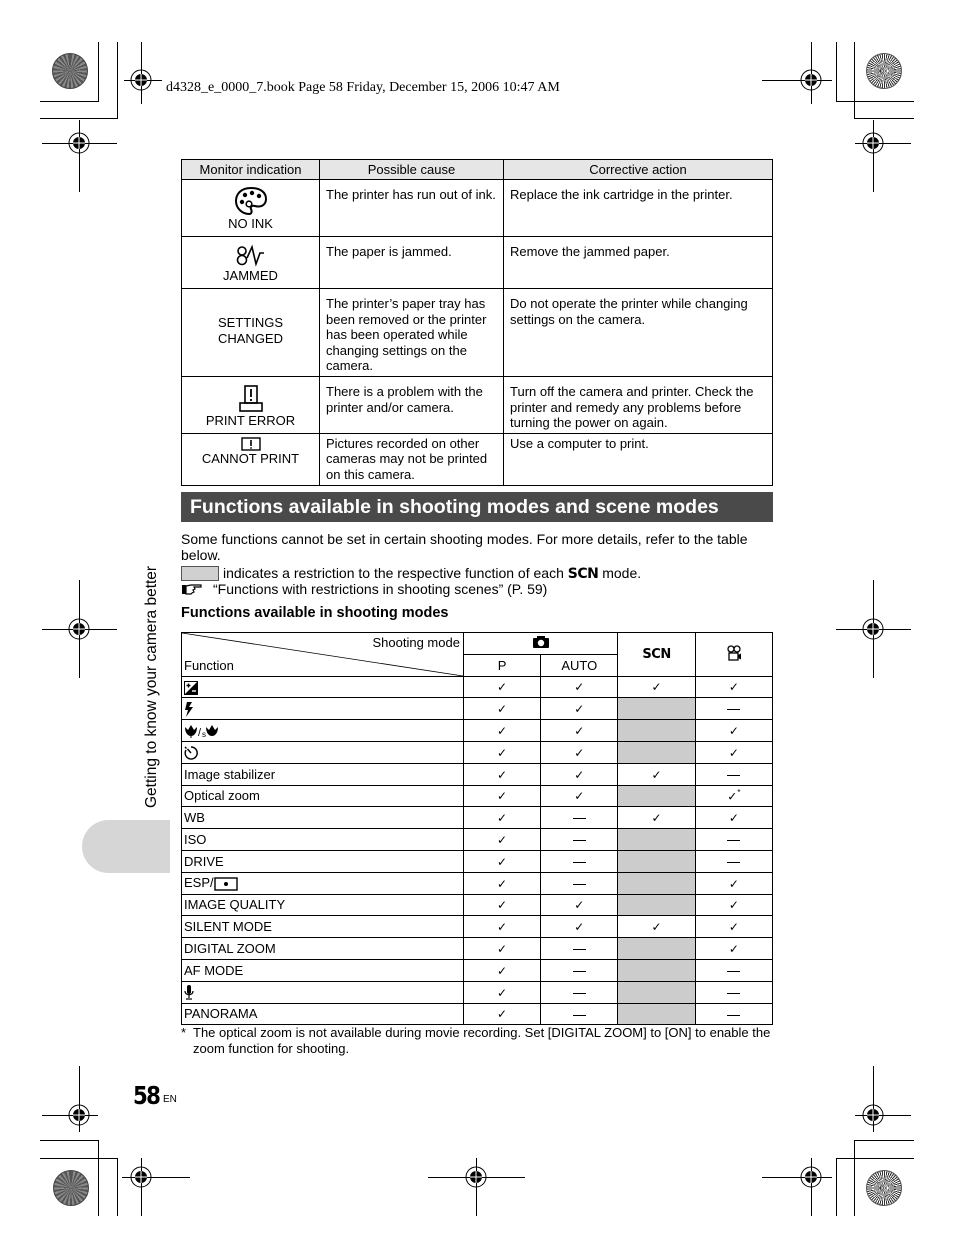 The width and height of the screenshot is (954, 1258). I want to click on camera-mode-header, so click(540, 643).